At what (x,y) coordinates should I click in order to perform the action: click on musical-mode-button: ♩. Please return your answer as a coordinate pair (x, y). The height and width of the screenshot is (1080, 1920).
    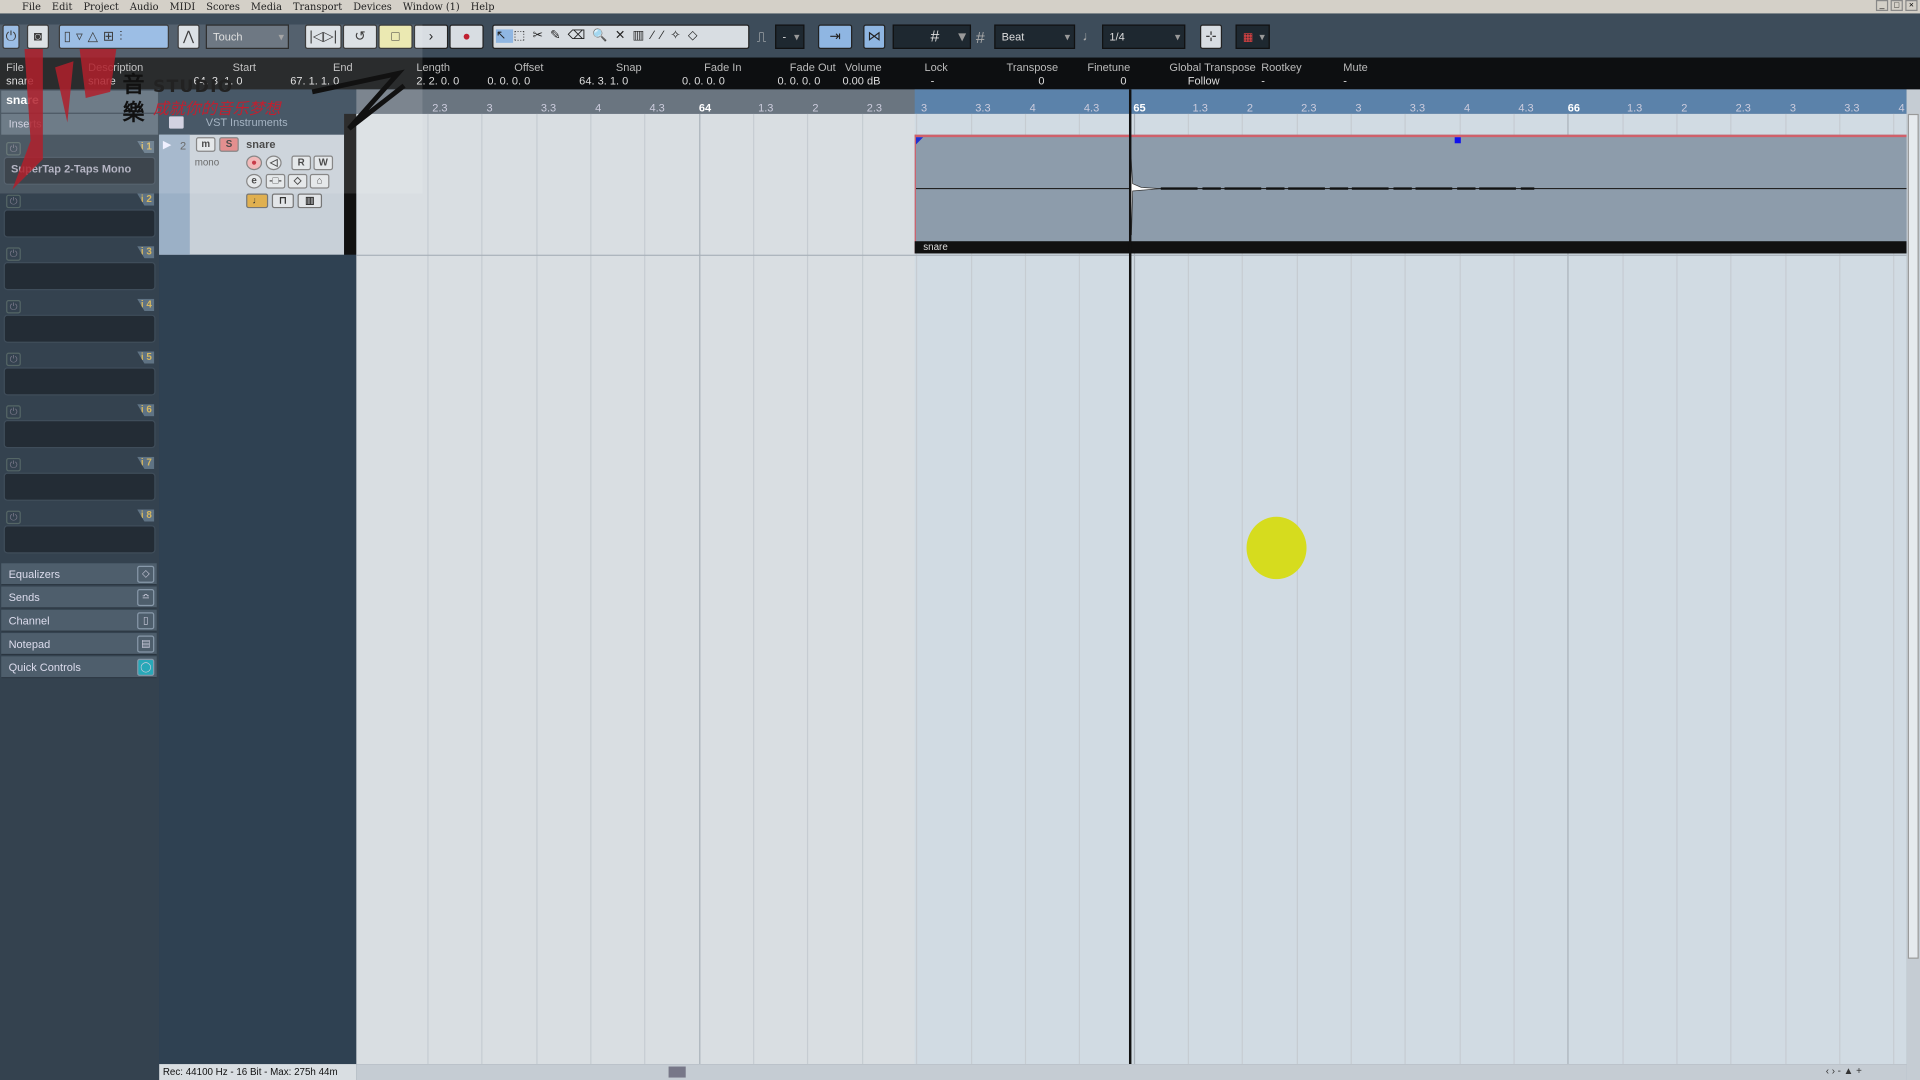
    Looking at the image, I should click on (257, 201).